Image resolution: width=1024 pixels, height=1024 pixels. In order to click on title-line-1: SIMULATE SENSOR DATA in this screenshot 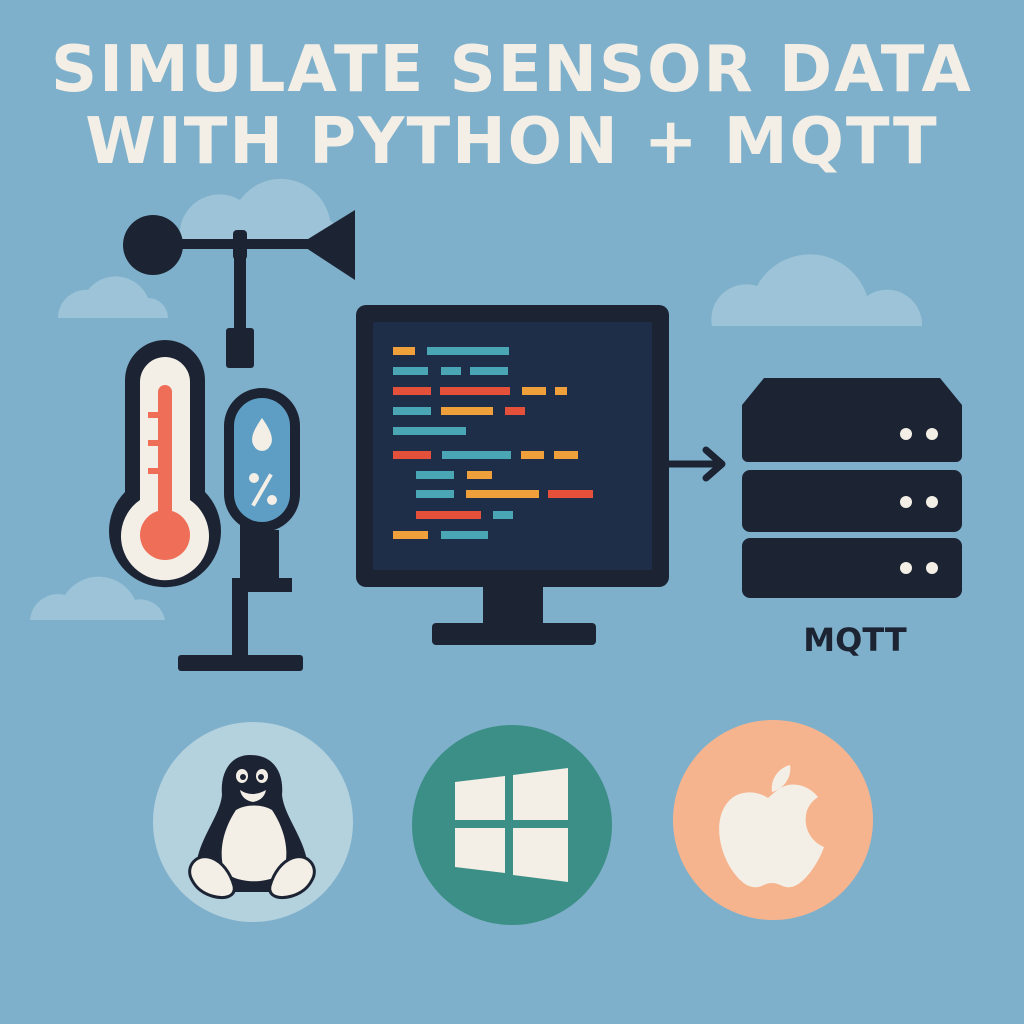, I will do `click(512, 70)`.